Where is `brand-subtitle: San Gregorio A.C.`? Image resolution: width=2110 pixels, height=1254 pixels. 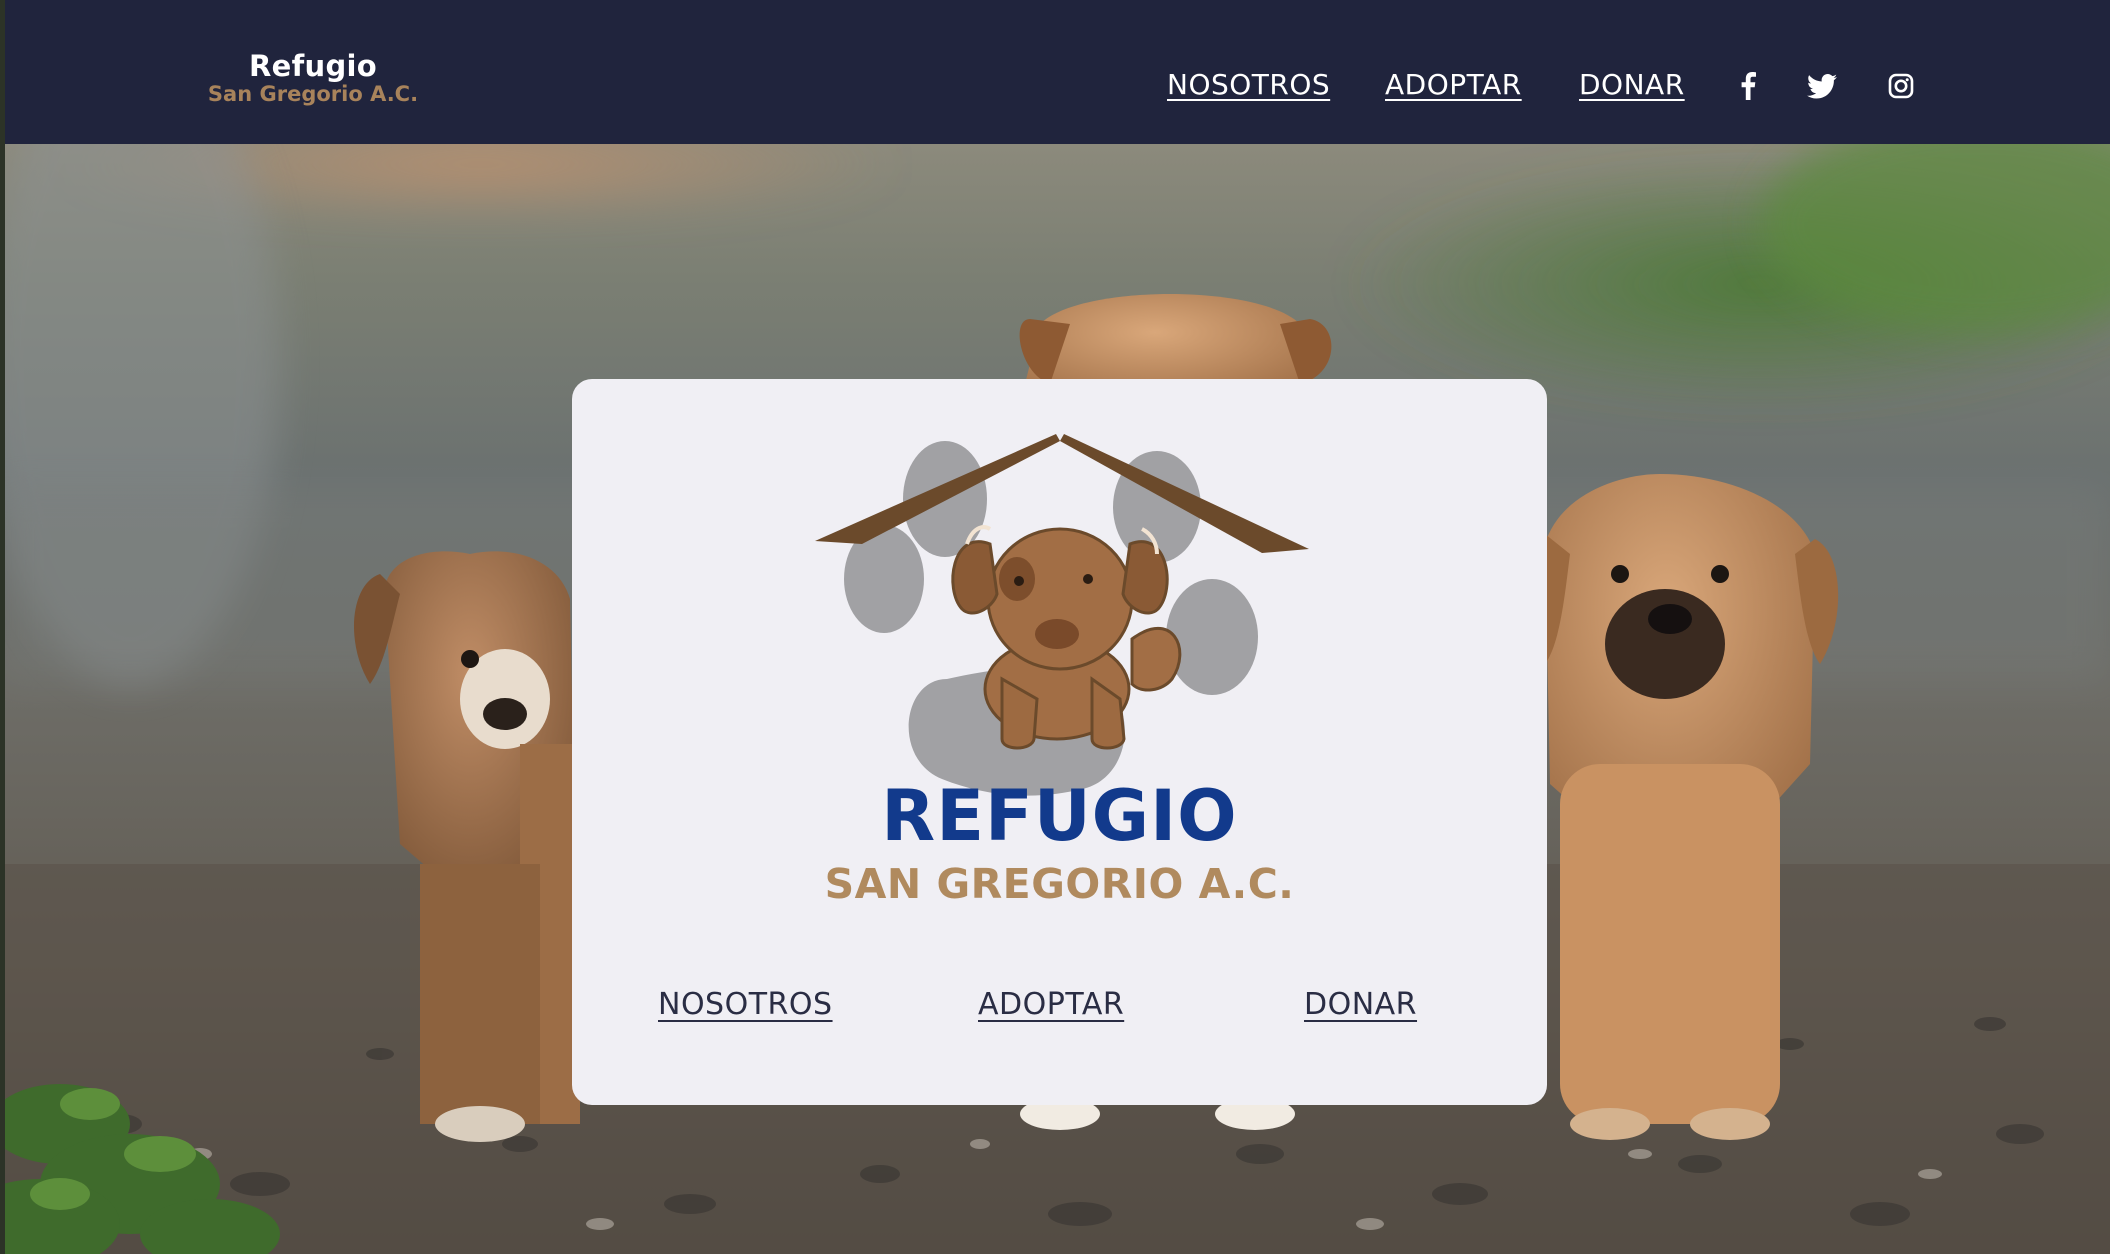
brand-subtitle: San Gregorio A.C. is located at coordinates (313, 94).